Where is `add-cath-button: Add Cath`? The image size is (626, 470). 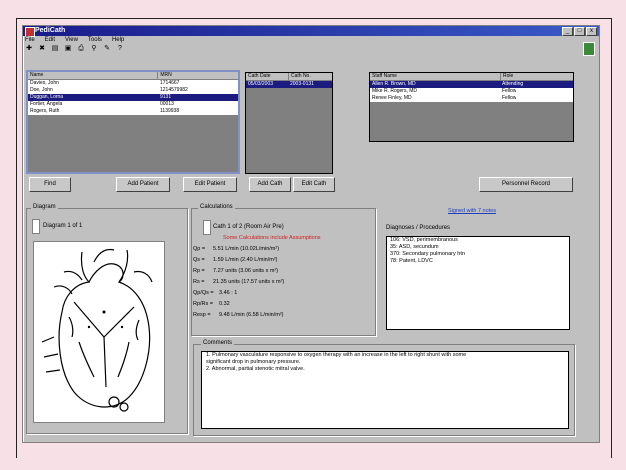
add-cath-button: Add Cath is located at coordinates (270, 184).